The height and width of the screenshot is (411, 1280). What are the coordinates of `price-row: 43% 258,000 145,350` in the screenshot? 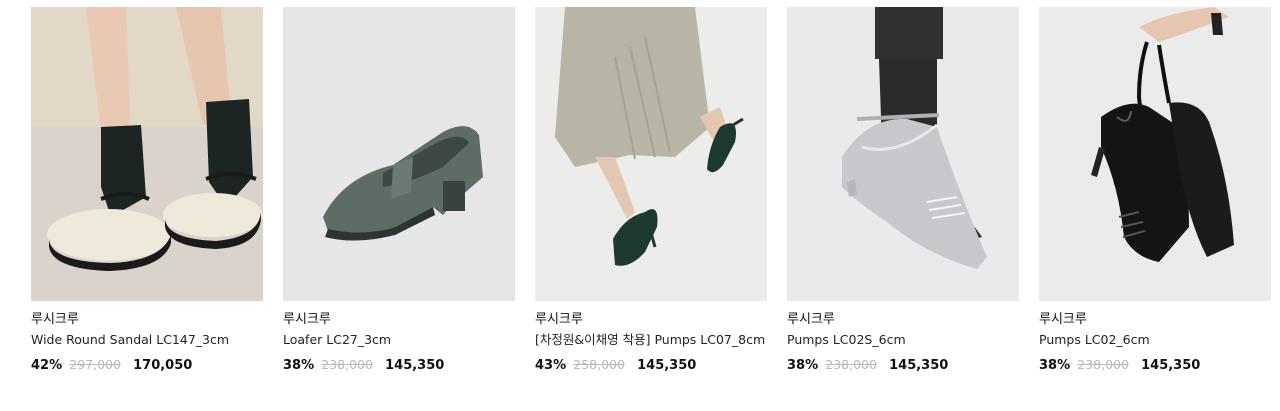 It's located at (651, 365).